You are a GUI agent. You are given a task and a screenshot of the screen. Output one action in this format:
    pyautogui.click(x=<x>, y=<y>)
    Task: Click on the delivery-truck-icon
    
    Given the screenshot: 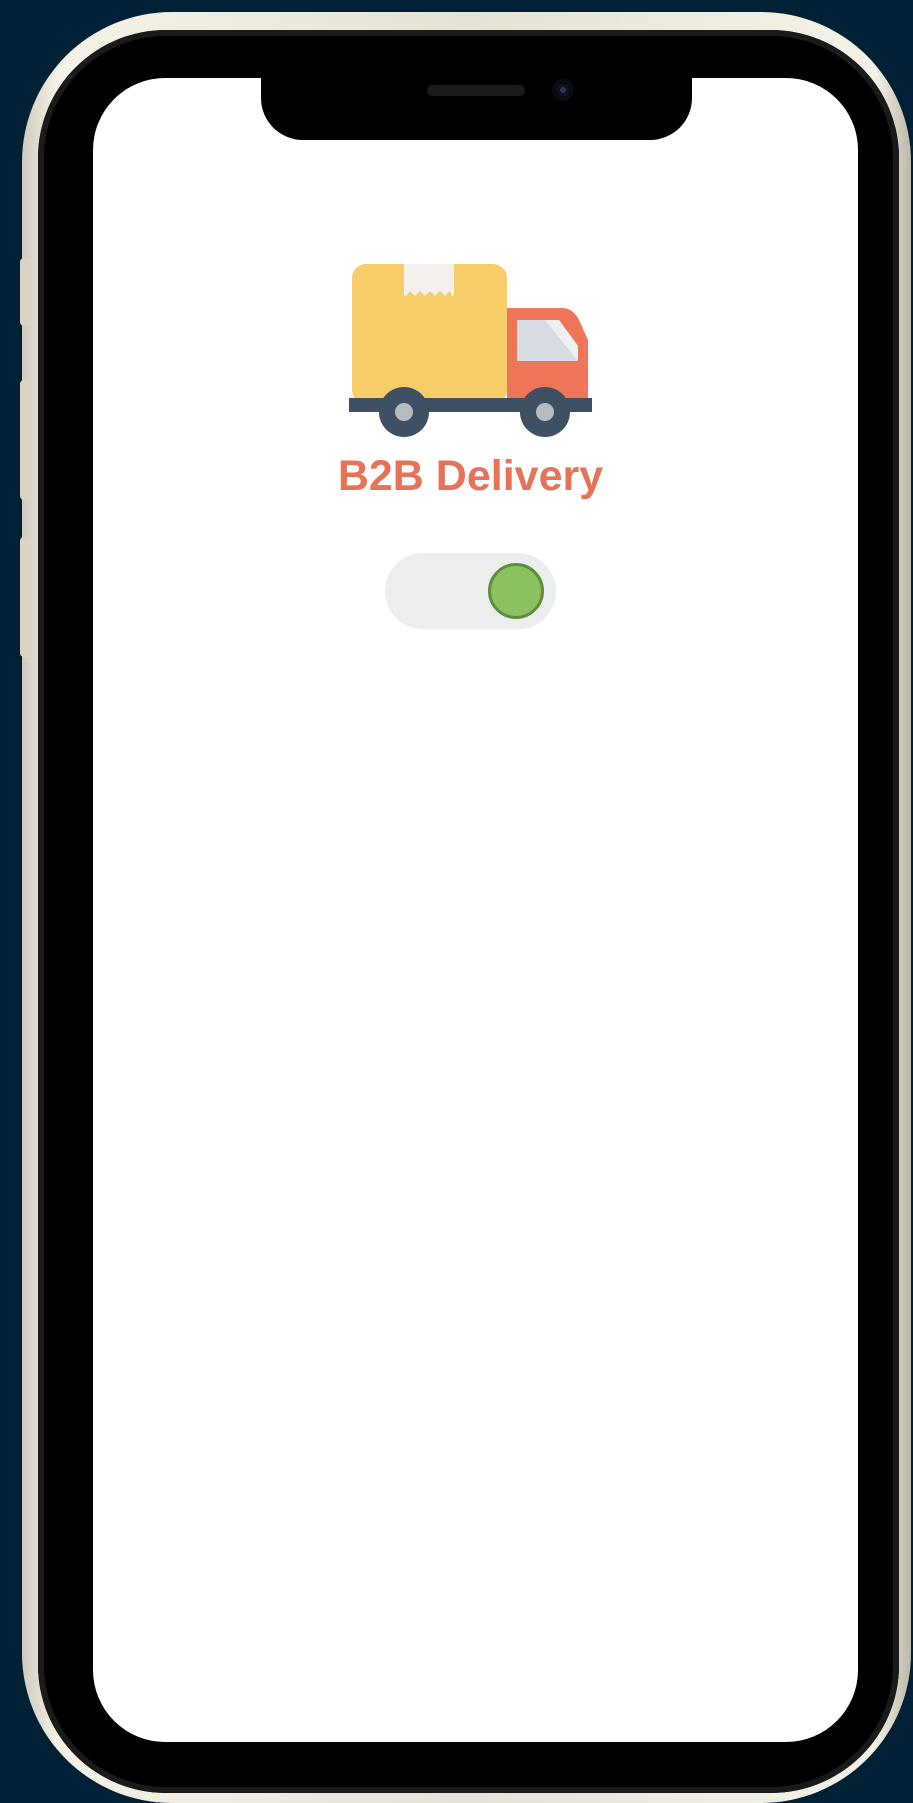 What is the action you would take?
    pyautogui.click(x=470, y=350)
    